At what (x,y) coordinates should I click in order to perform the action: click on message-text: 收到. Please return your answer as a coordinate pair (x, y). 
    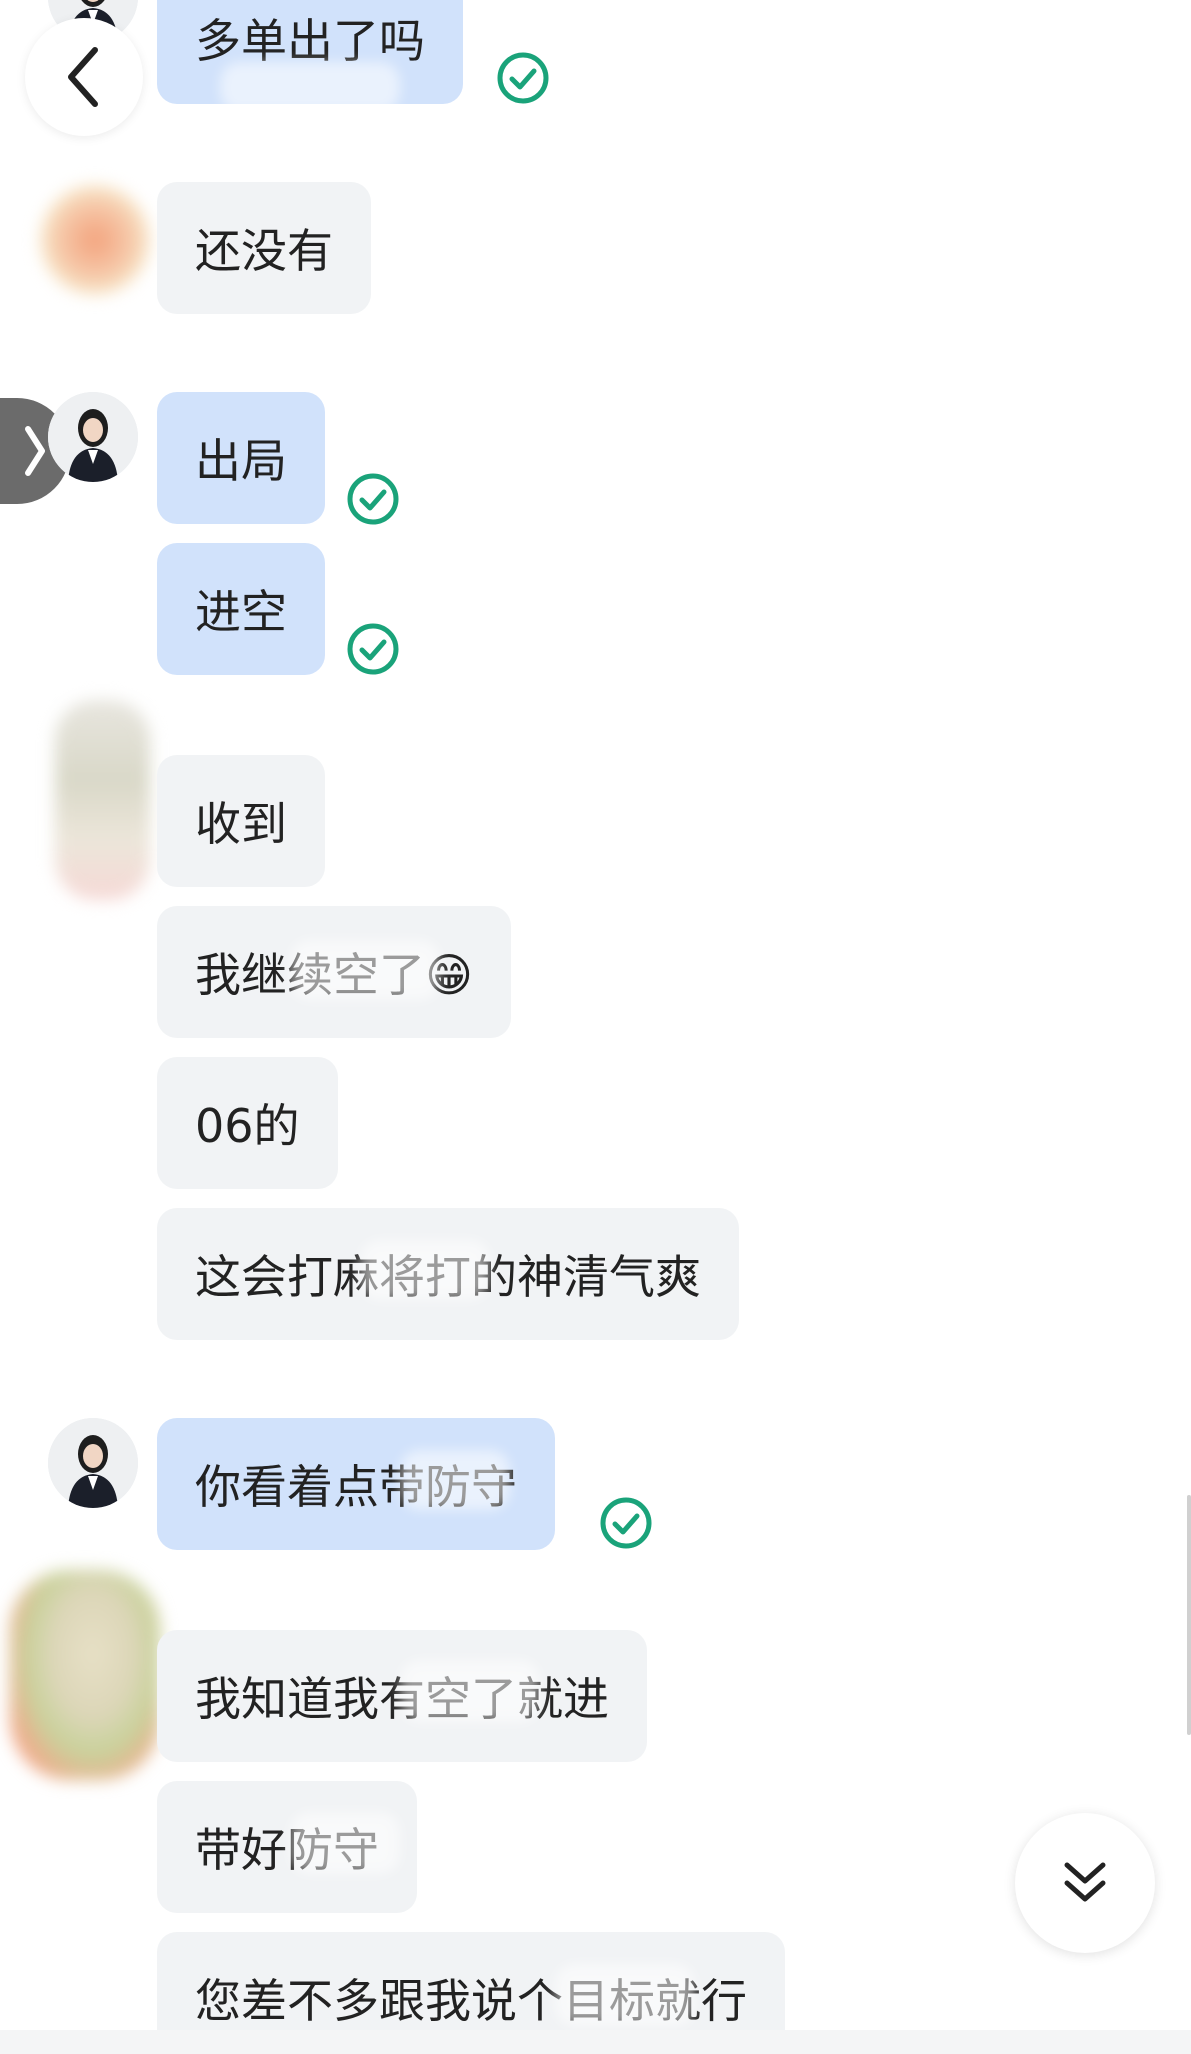
    Looking at the image, I should click on (241, 824).